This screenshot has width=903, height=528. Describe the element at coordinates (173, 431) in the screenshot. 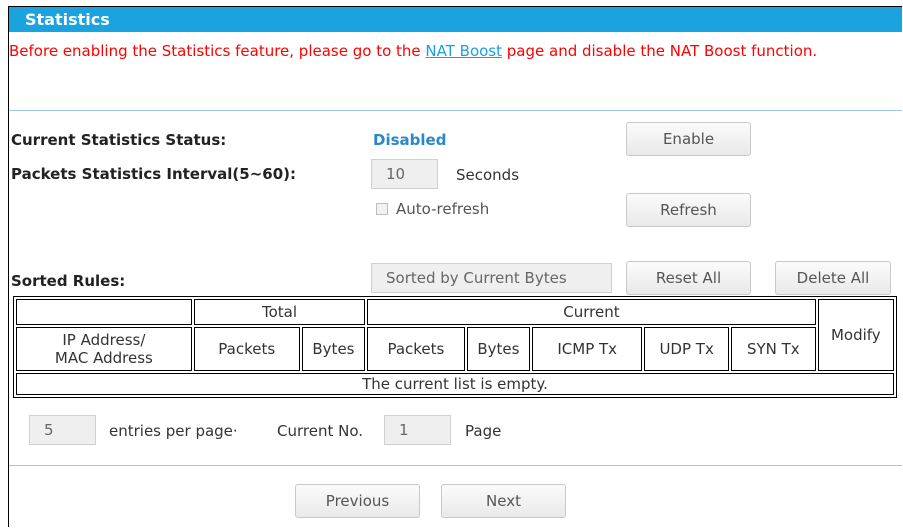

I see `entries-per-page-label: entries per page·` at that location.